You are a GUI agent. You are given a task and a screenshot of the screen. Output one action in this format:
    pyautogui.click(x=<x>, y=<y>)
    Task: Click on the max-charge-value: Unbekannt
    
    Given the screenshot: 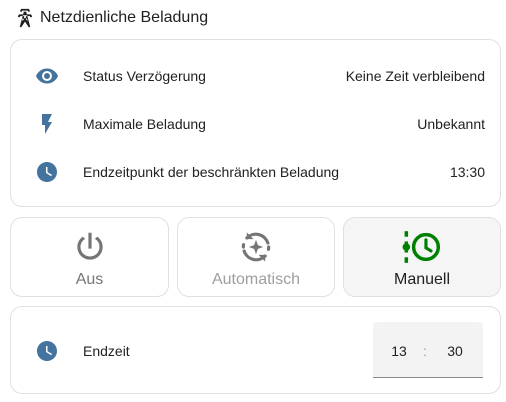 What is the action you would take?
    pyautogui.click(x=451, y=124)
    